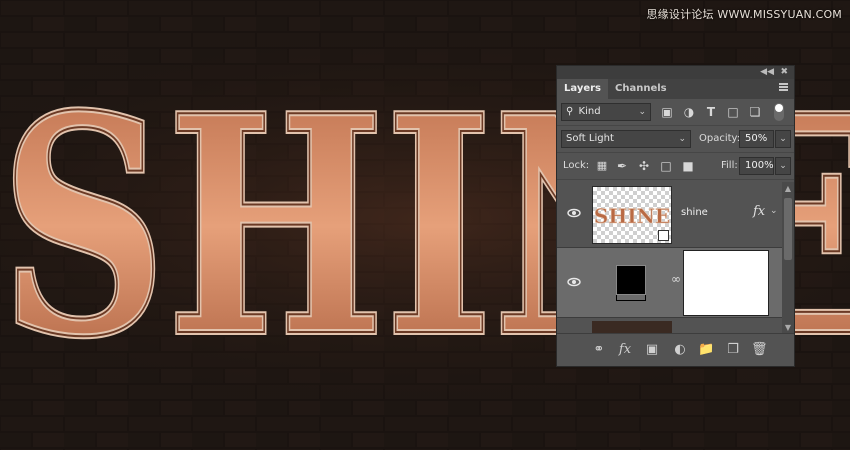 This screenshot has height=450, width=850. What do you see at coordinates (783, 166) in the screenshot?
I see `fill-dropdown-button: ⌄` at bounding box center [783, 166].